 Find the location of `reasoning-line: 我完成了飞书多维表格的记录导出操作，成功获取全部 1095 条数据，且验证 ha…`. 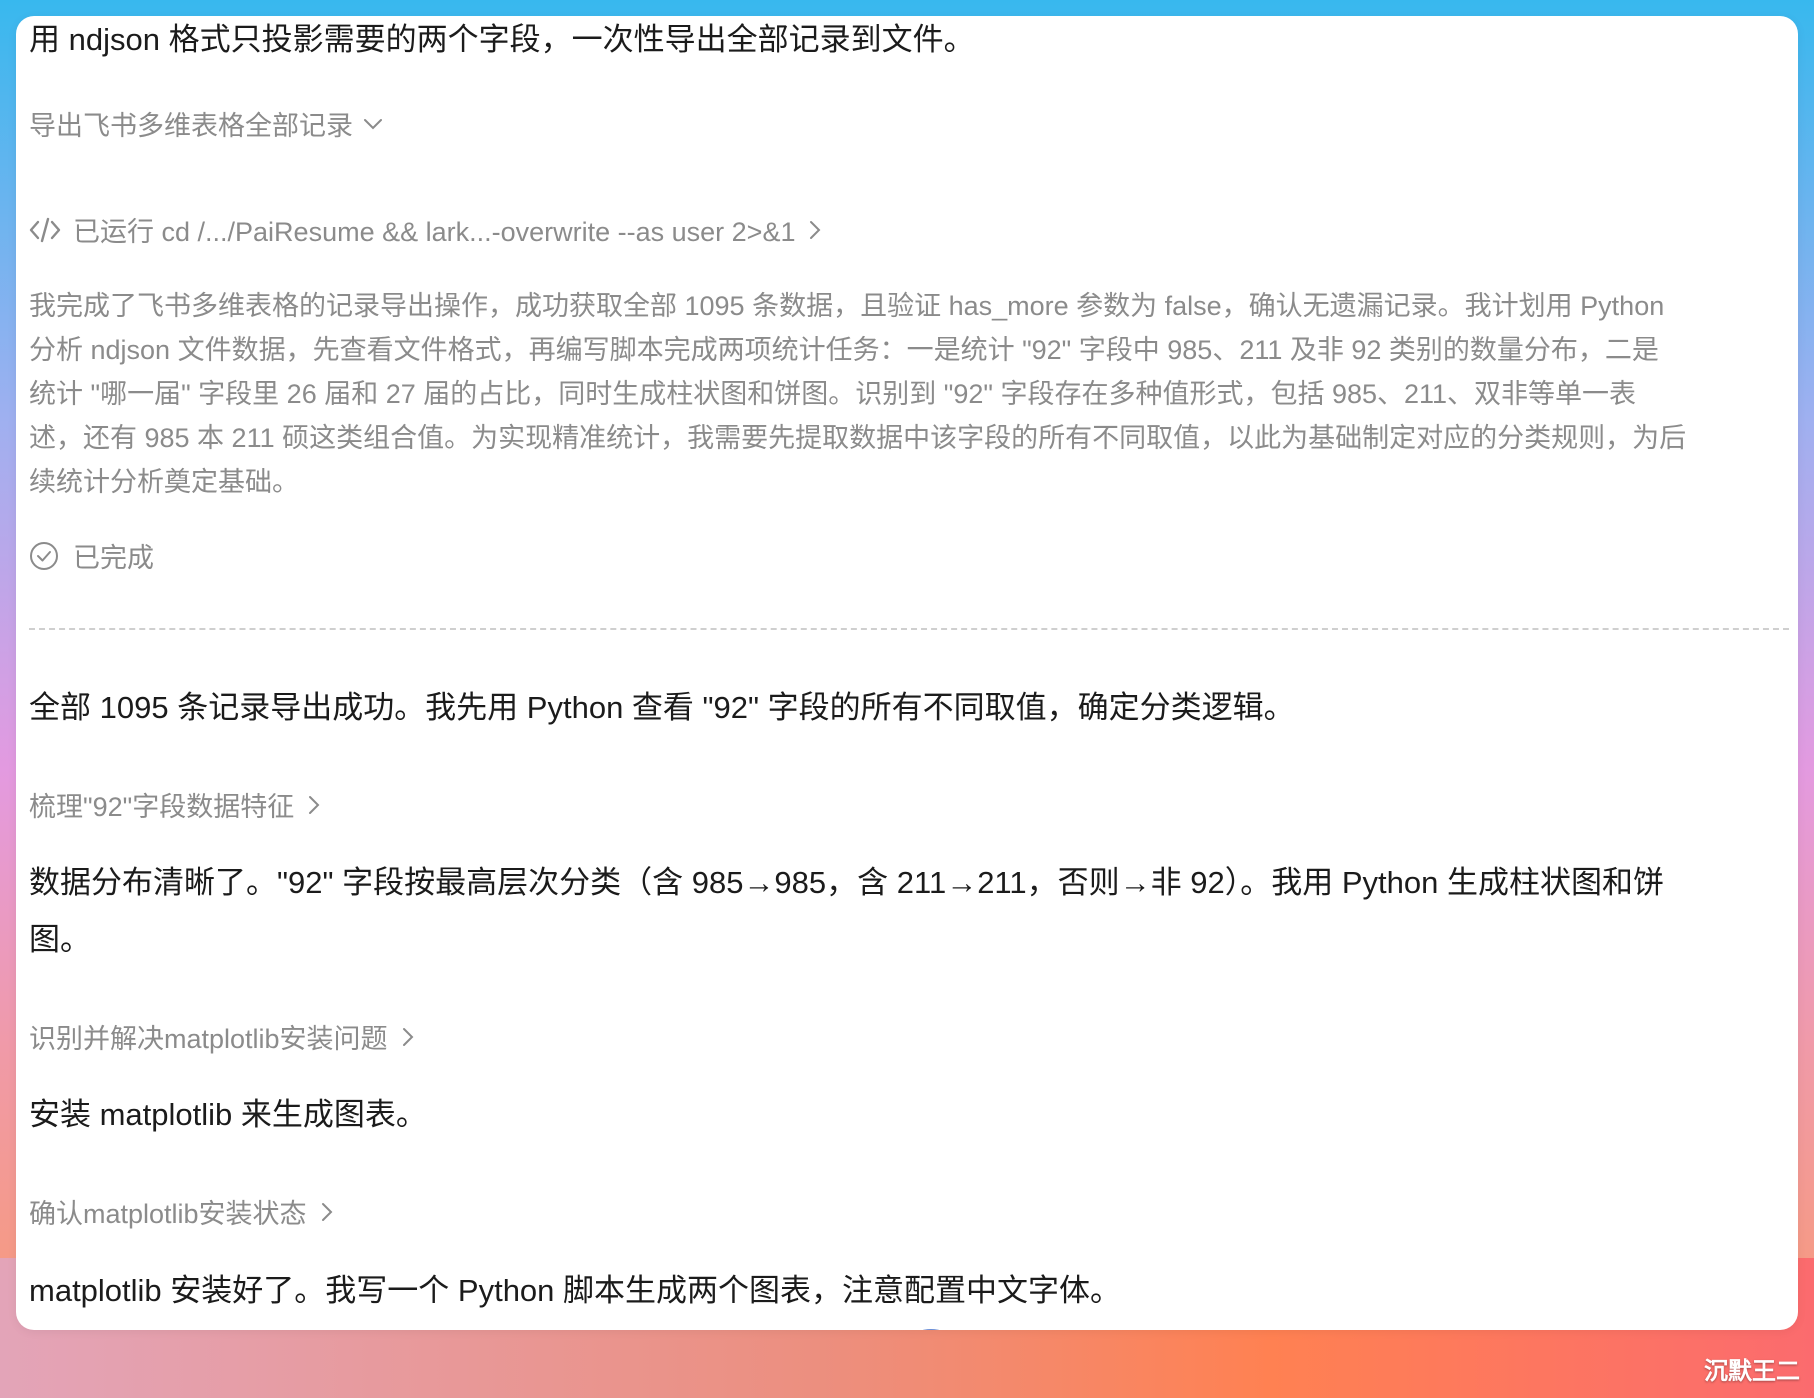

reasoning-line: 我完成了飞书多维表格的记录导出操作，成功获取全部 1095 条数据，且验证 ha… is located at coordinates (847, 306).